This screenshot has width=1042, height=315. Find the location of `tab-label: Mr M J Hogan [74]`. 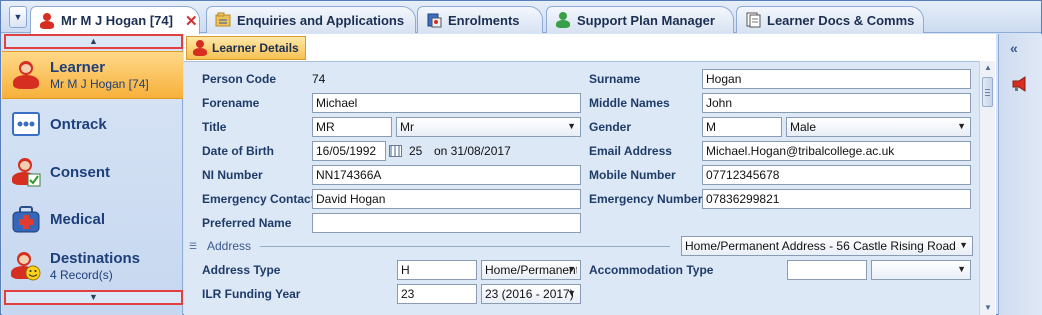

tab-label: Mr M J Hogan [74] is located at coordinates (117, 20).